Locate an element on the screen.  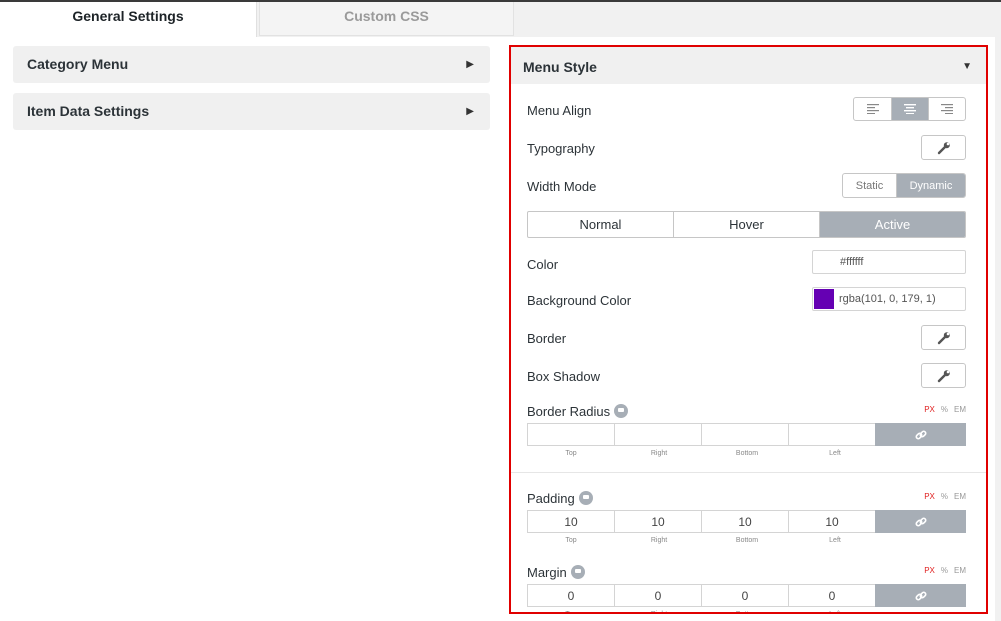
margin-units: PX% EM is located at coordinates (942, 570).